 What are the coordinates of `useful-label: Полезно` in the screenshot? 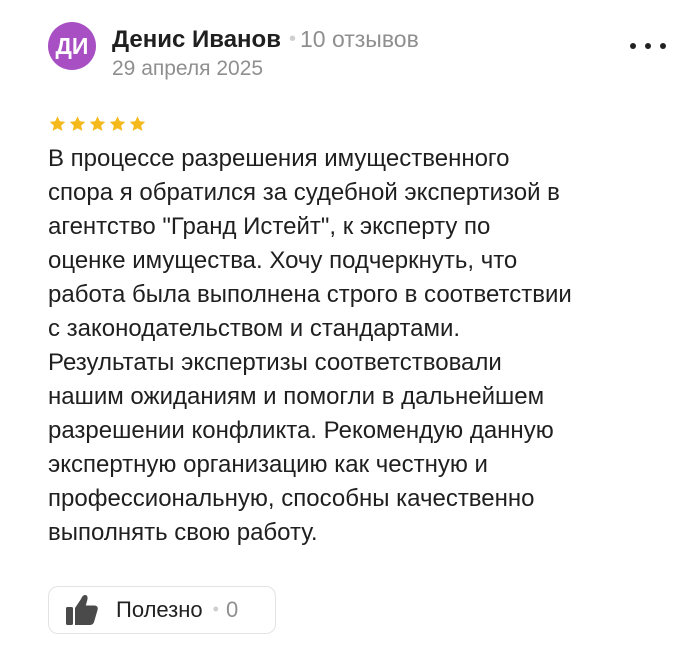 It's located at (159, 609).